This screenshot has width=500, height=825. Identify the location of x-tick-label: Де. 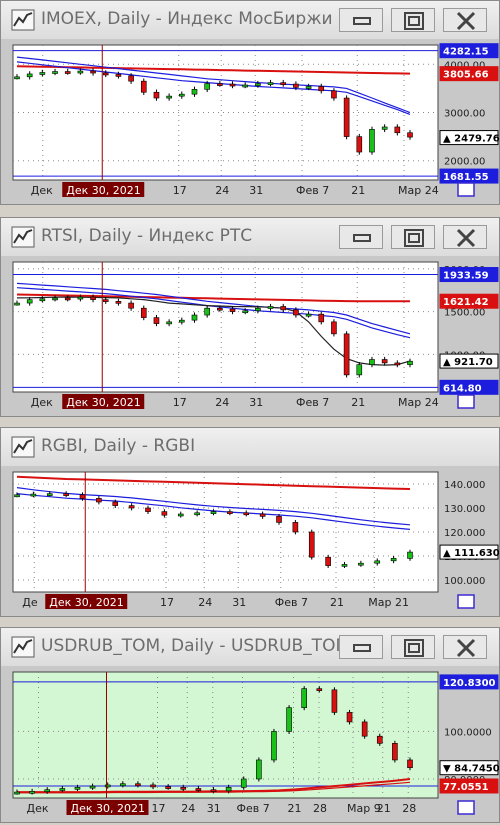
(30, 602).